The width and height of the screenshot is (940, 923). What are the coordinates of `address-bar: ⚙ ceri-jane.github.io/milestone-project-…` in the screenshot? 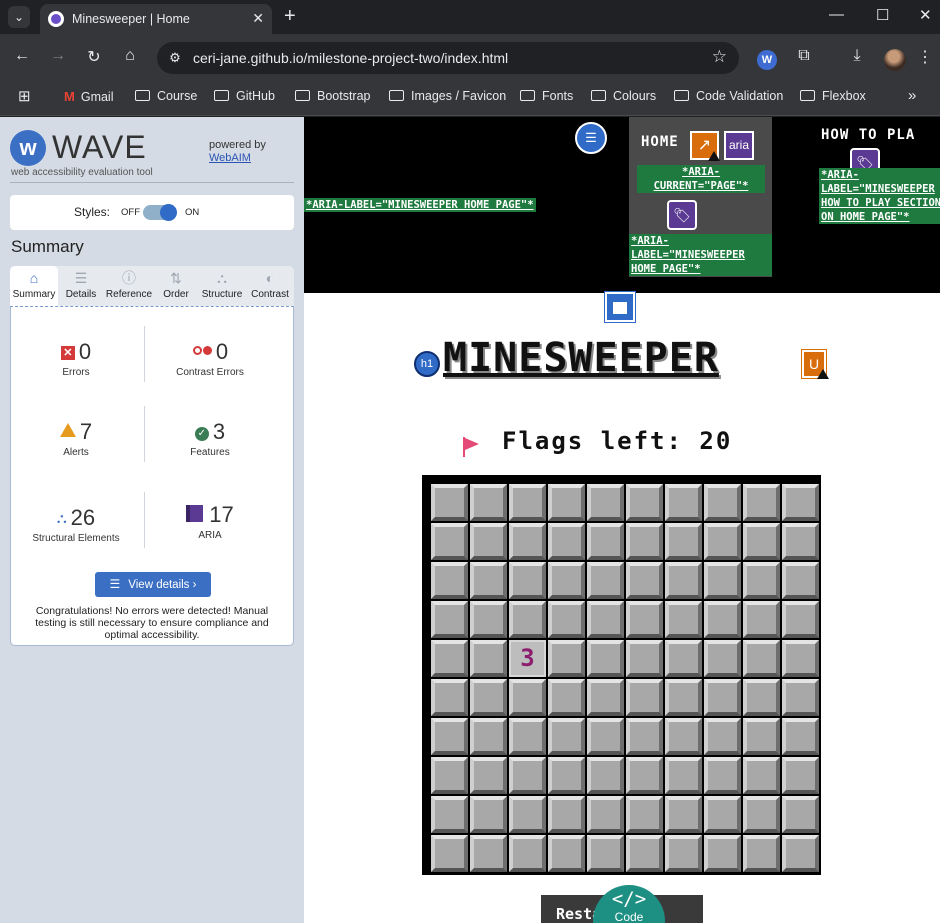 It's located at (448, 58).